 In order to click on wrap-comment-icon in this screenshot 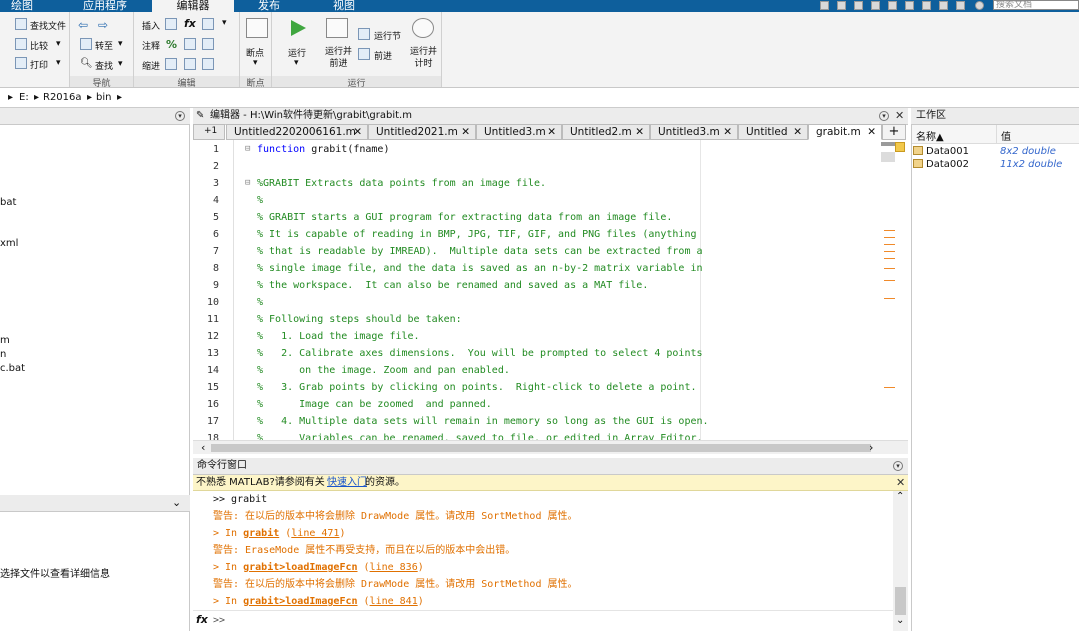, I will do `click(208, 44)`.